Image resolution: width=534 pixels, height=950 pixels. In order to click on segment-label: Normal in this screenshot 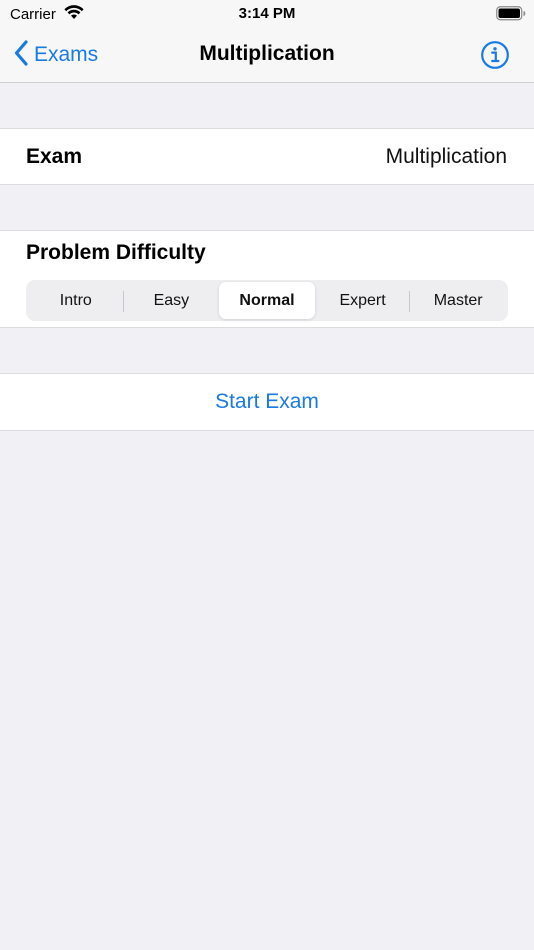, I will do `click(267, 300)`.